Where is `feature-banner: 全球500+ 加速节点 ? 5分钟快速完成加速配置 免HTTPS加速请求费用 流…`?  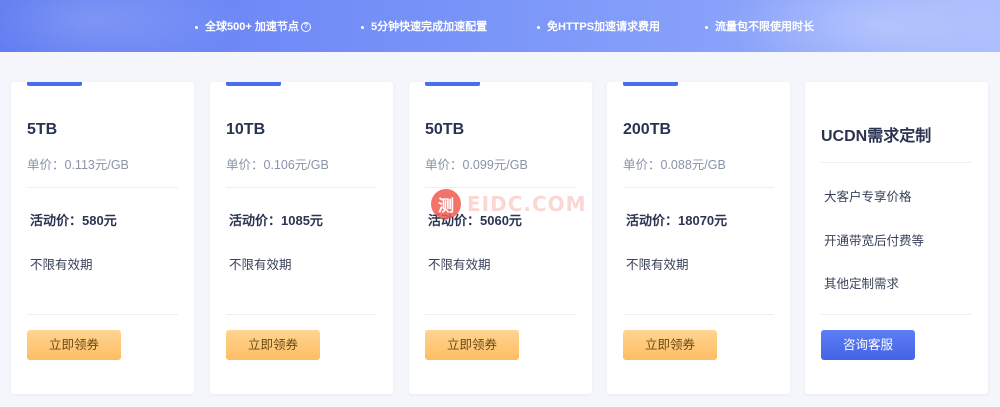 feature-banner: 全球500+ 加速节点 ? 5分钟快速完成加速配置 免HTTPS加速请求费用 流… is located at coordinates (500, 26).